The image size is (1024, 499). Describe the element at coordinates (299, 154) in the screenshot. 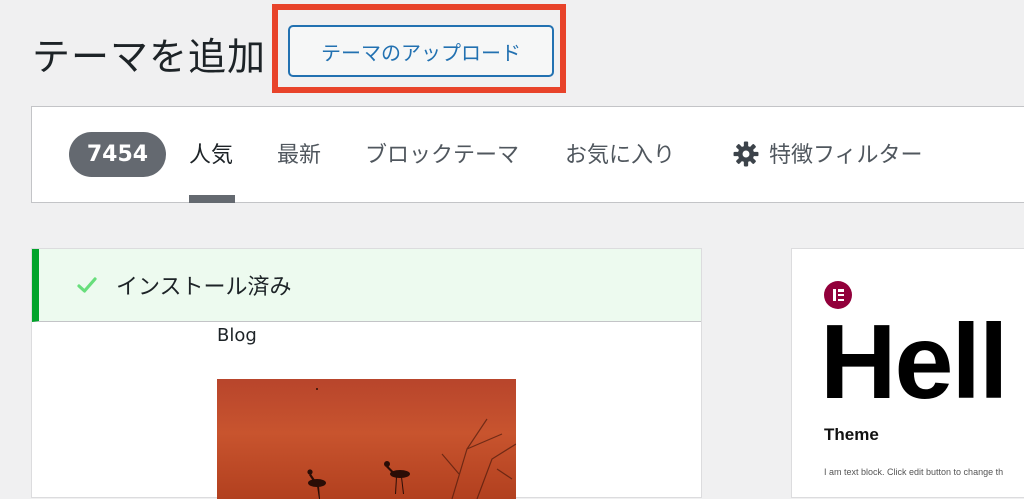

I see `tab-latest: 最新` at that location.